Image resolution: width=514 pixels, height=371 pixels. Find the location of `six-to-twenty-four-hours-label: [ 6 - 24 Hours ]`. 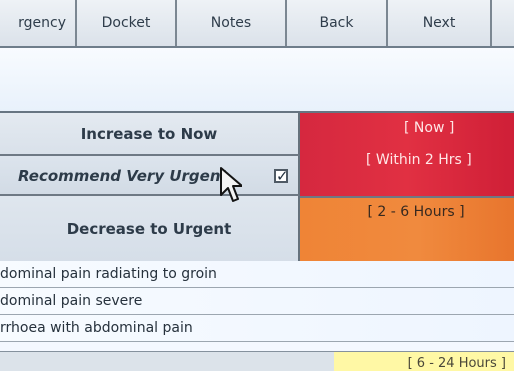

six-to-twenty-four-hours-label: [ 6 - 24 Hours ] is located at coordinates (424, 361).